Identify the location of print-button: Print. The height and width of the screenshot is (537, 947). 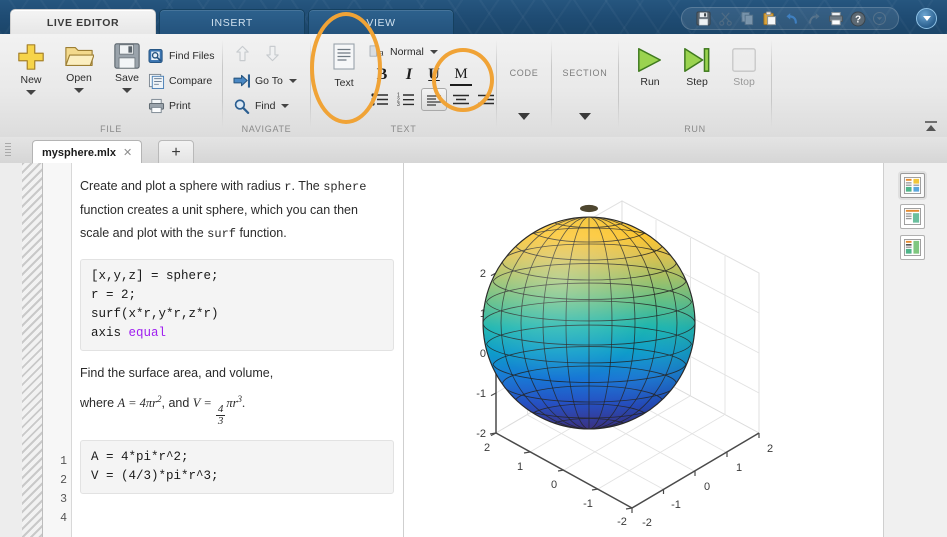
(169, 105).